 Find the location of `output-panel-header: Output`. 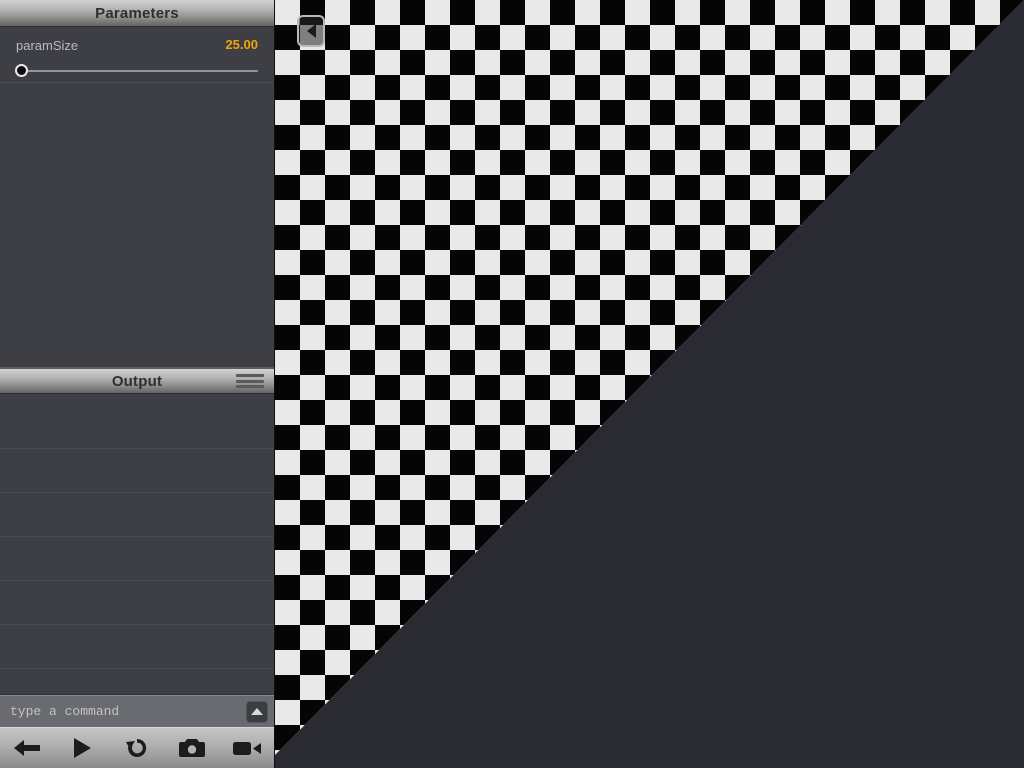

output-panel-header: Output is located at coordinates (137, 380).